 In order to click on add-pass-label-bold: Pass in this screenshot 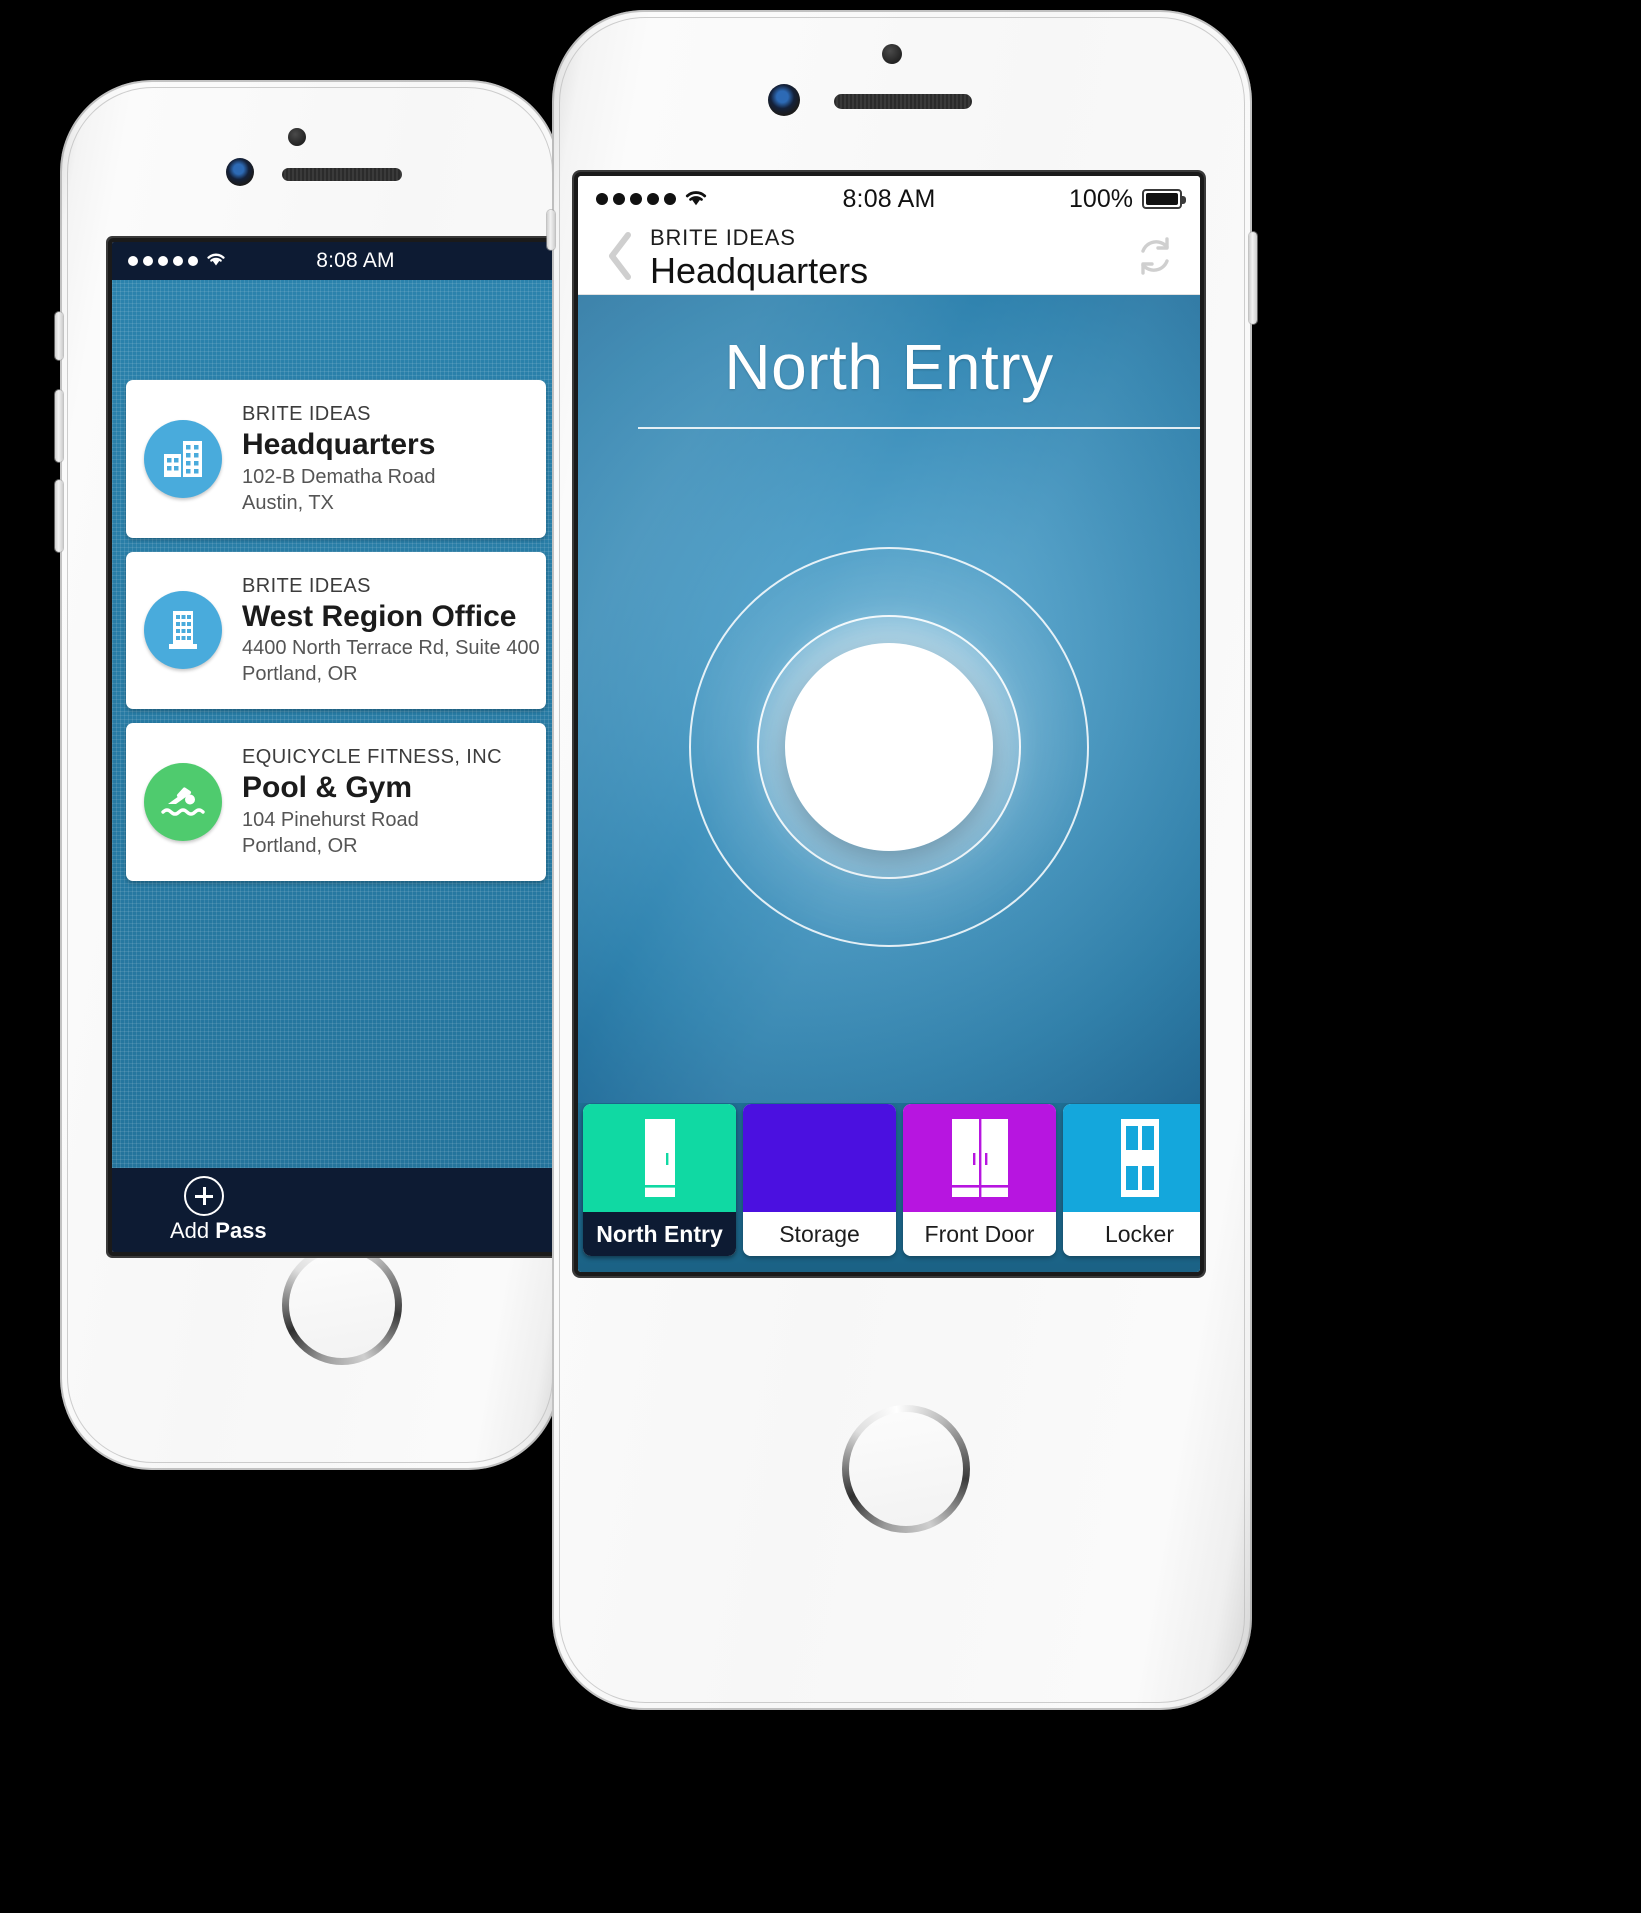, I will do `click(241, 1230)`.